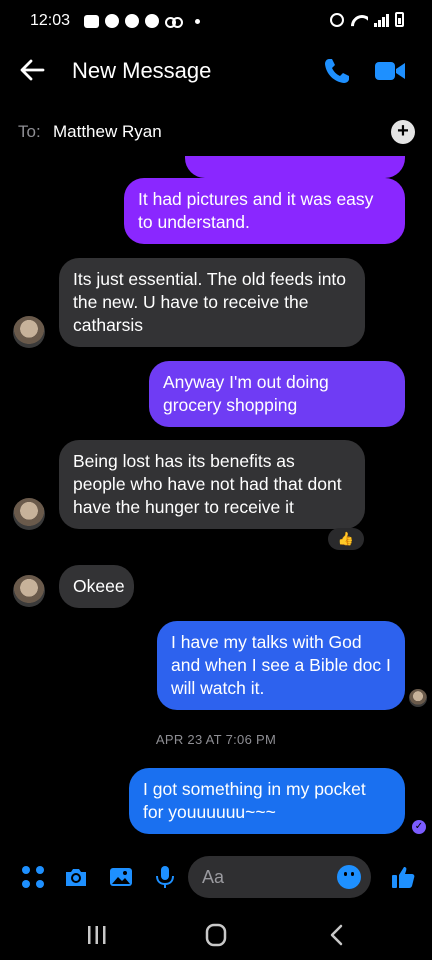 Image resolution: width=432 pixels, height=960 pixels. What do you see at coordinates (174, 21) in the screenshot?
I see `voicemail-icon` at bounding box center [174, 21].